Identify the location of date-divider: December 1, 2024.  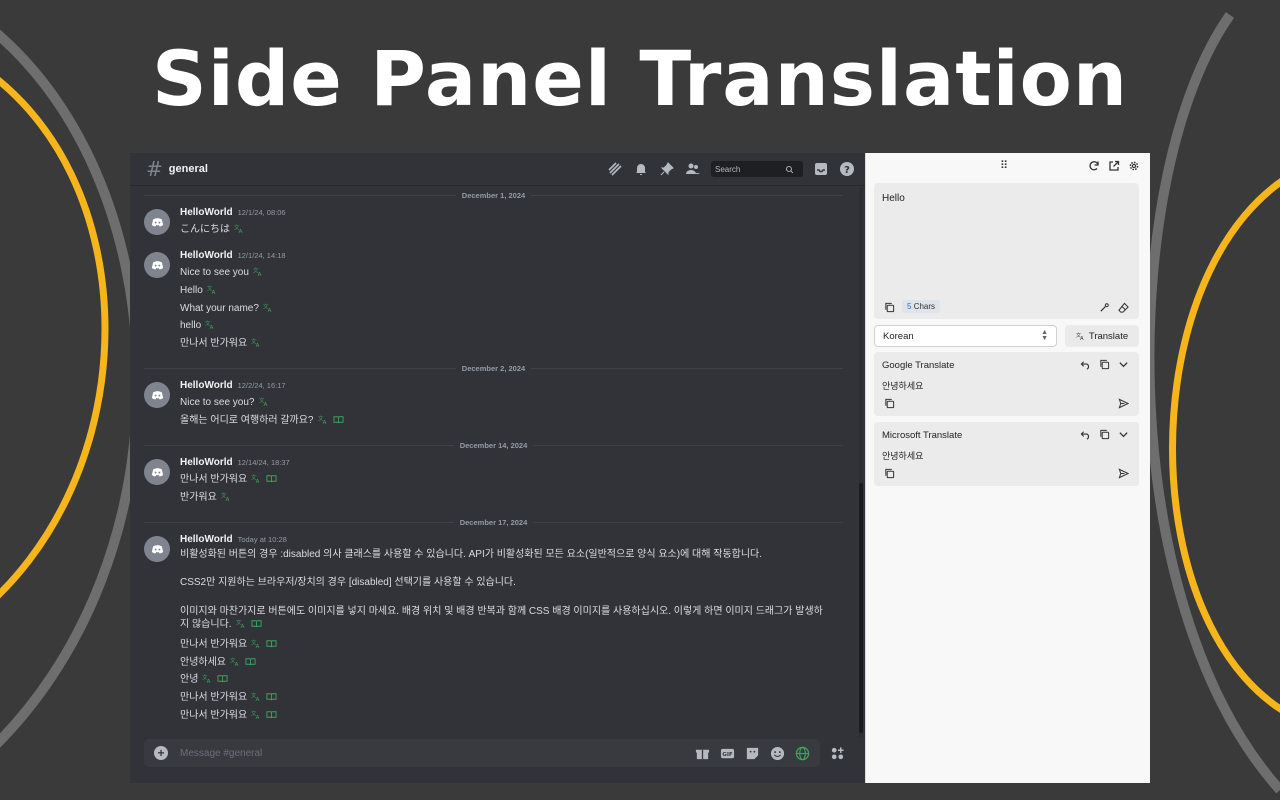
(493, 195).